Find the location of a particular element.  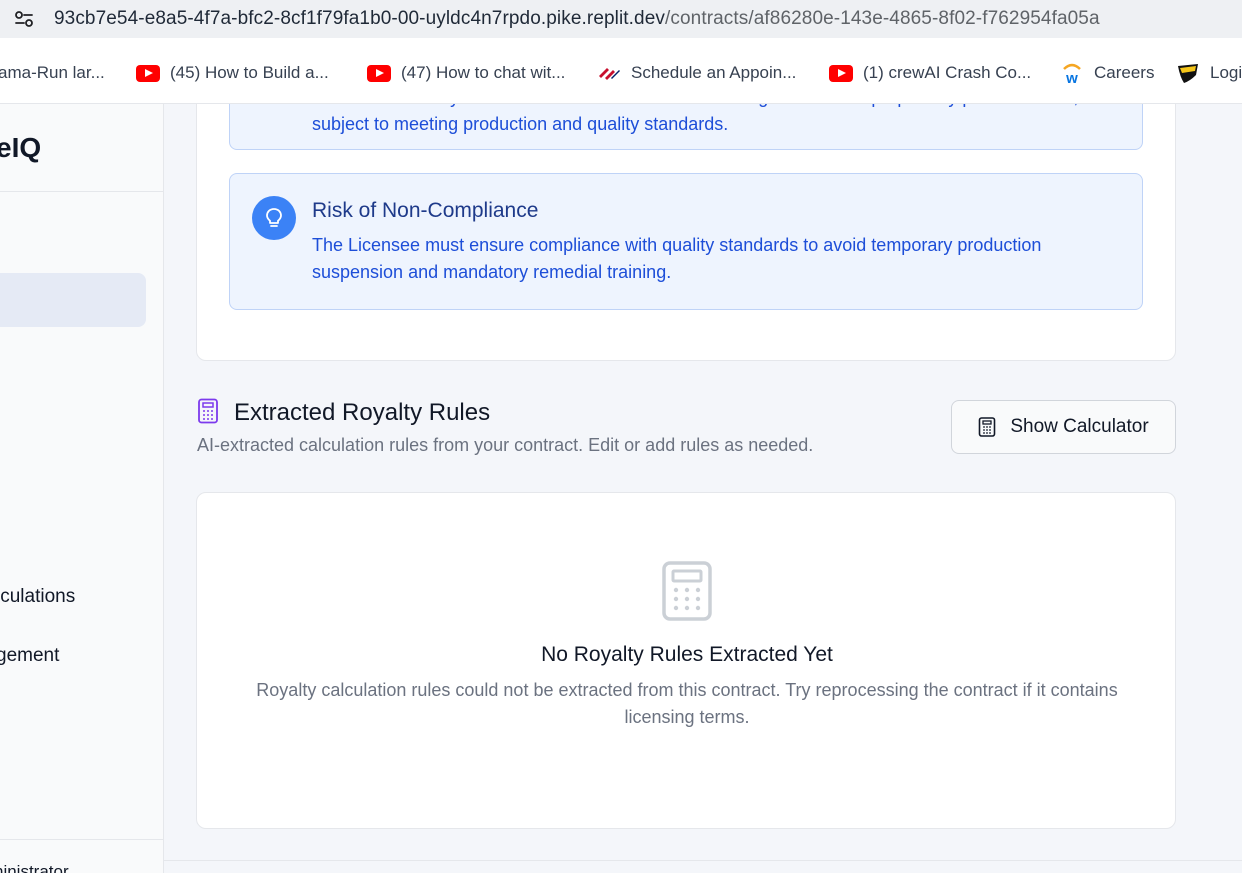

show-calculator-button: Show Calculator is located at coordinates (1063, 427).